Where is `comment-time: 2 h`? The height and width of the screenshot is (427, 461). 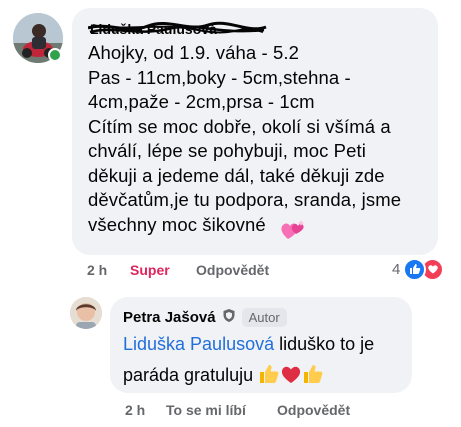
comment-time: 2 h is located at coordinates (97, 270).